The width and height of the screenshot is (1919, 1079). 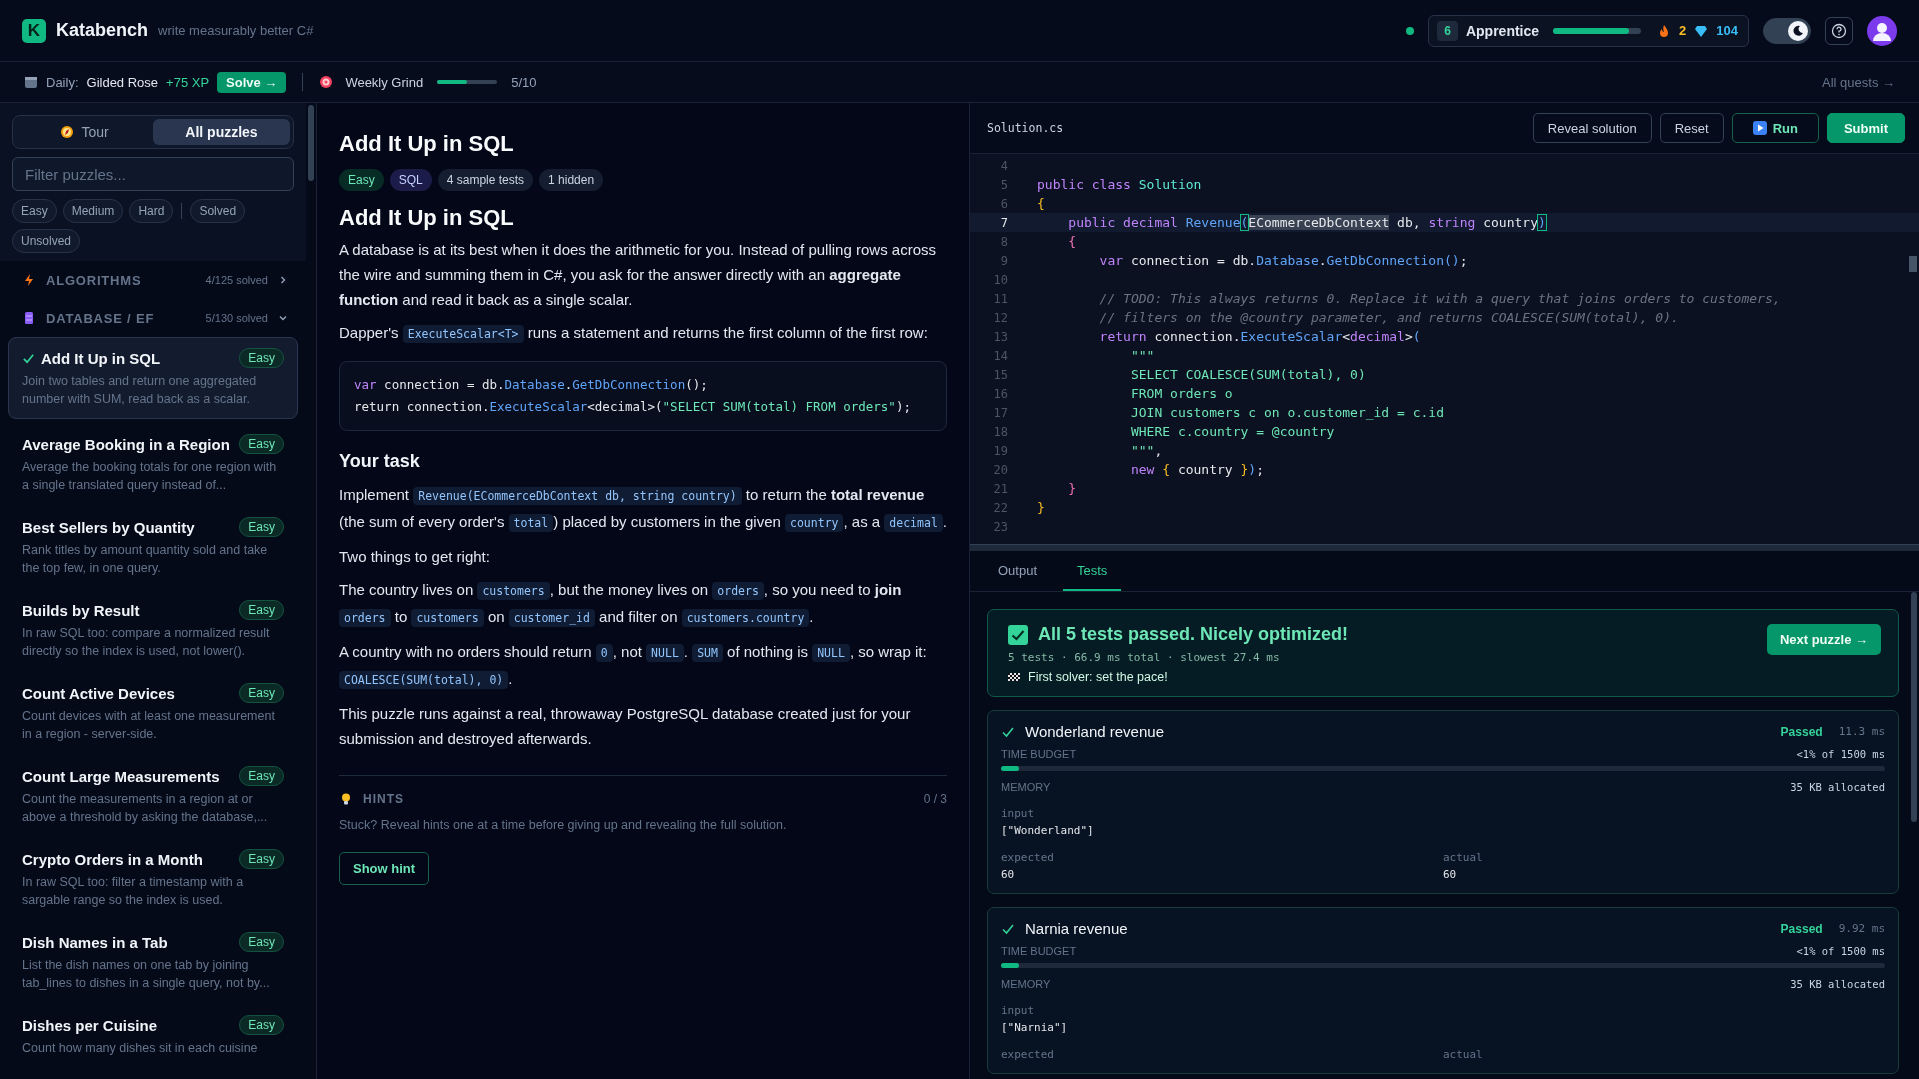 I want to click on section-heading: Add It Up in SQL, so click(x=427, y=218).